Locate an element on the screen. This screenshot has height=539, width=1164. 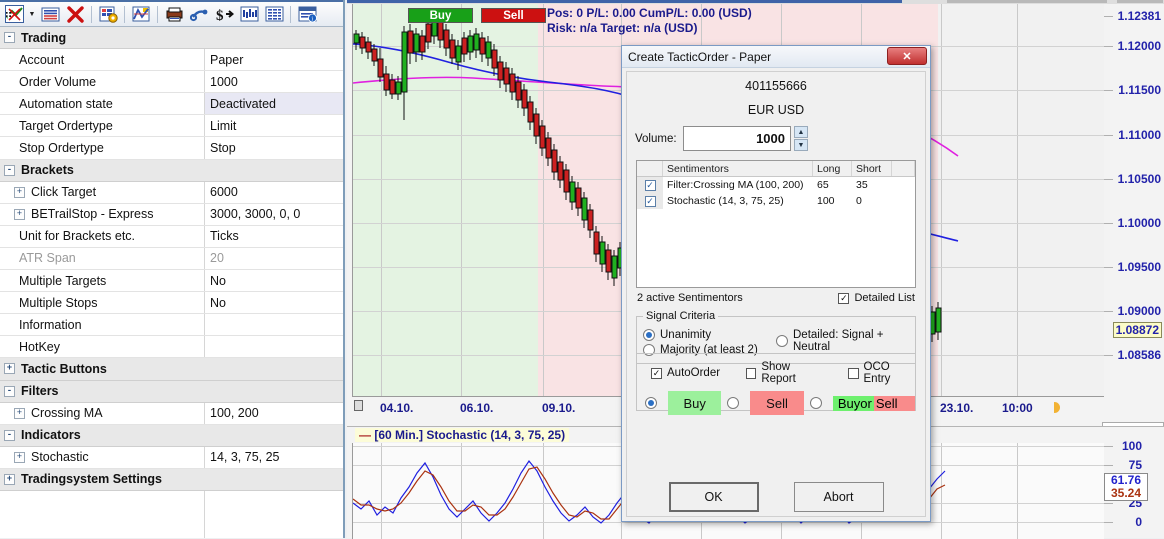
info-table-icon: i is located at coordinates (307, 14).